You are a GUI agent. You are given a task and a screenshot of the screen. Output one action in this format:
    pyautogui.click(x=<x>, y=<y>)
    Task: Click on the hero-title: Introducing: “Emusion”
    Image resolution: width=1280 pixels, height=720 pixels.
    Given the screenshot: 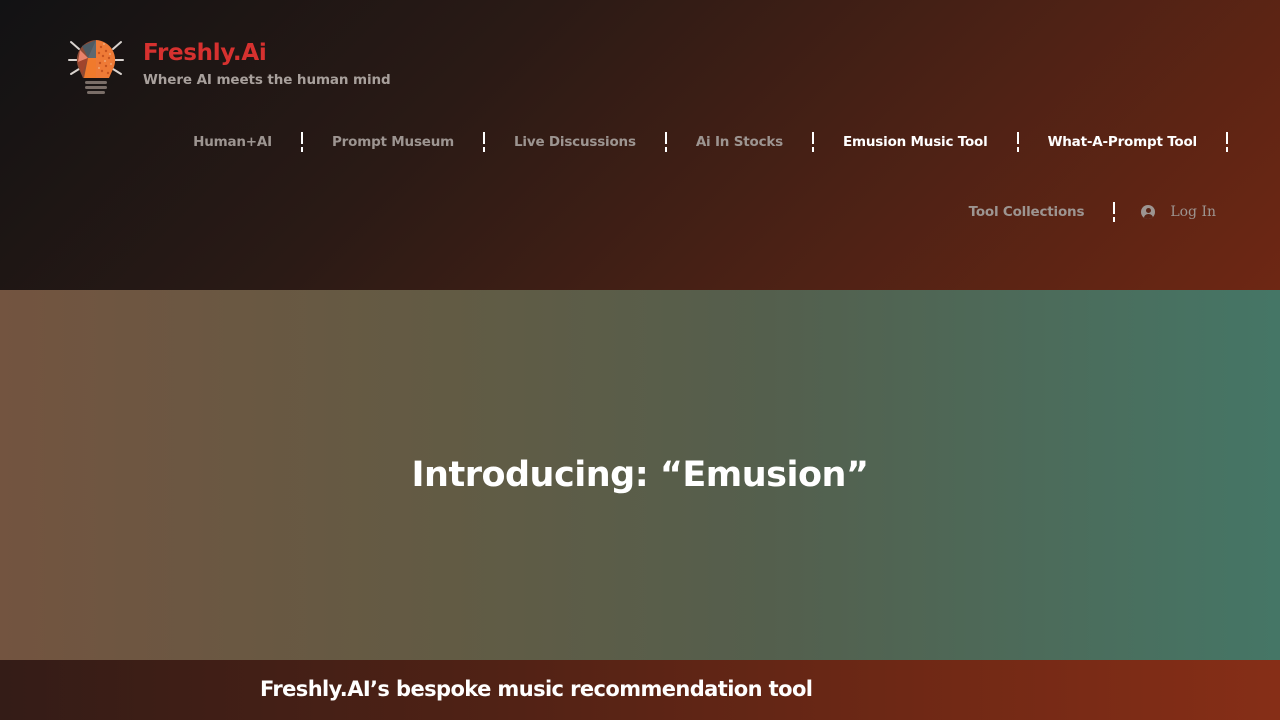 What is the action you would take?
    pyautogui.click(x=640, y=475)
    